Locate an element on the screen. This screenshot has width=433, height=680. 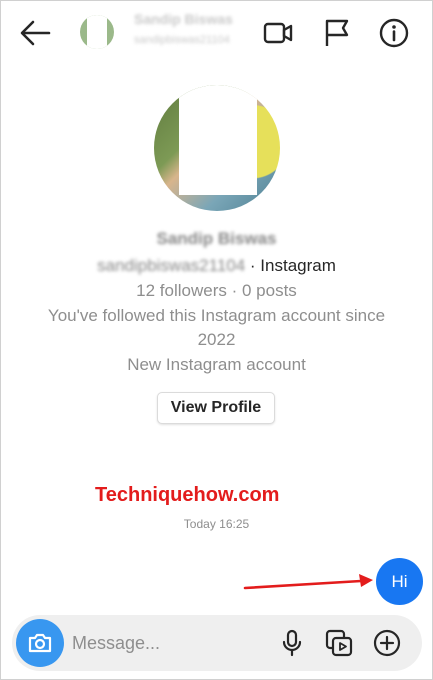
message-composer is located at coordinates (217, 643).